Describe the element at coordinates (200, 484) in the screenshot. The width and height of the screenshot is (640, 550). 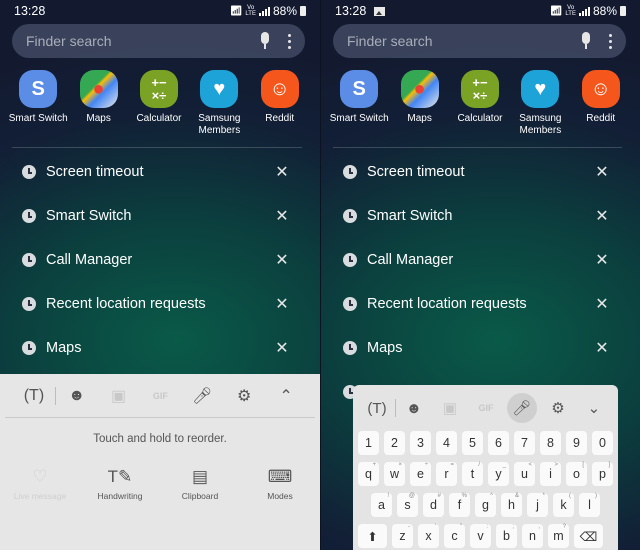
I see `tool-clipboard: ▤ Clipboard` at that location.